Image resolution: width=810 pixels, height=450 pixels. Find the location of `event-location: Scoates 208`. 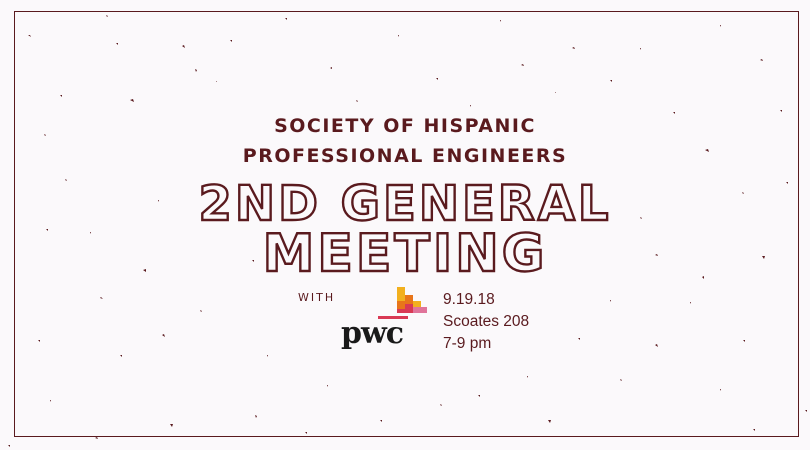

event-location: Scoates 208 is located at coordinates (486, 321).